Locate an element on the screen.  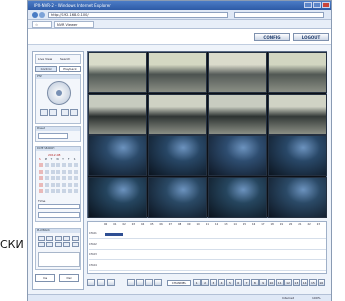
time-input is located at coordinates (59, 206).